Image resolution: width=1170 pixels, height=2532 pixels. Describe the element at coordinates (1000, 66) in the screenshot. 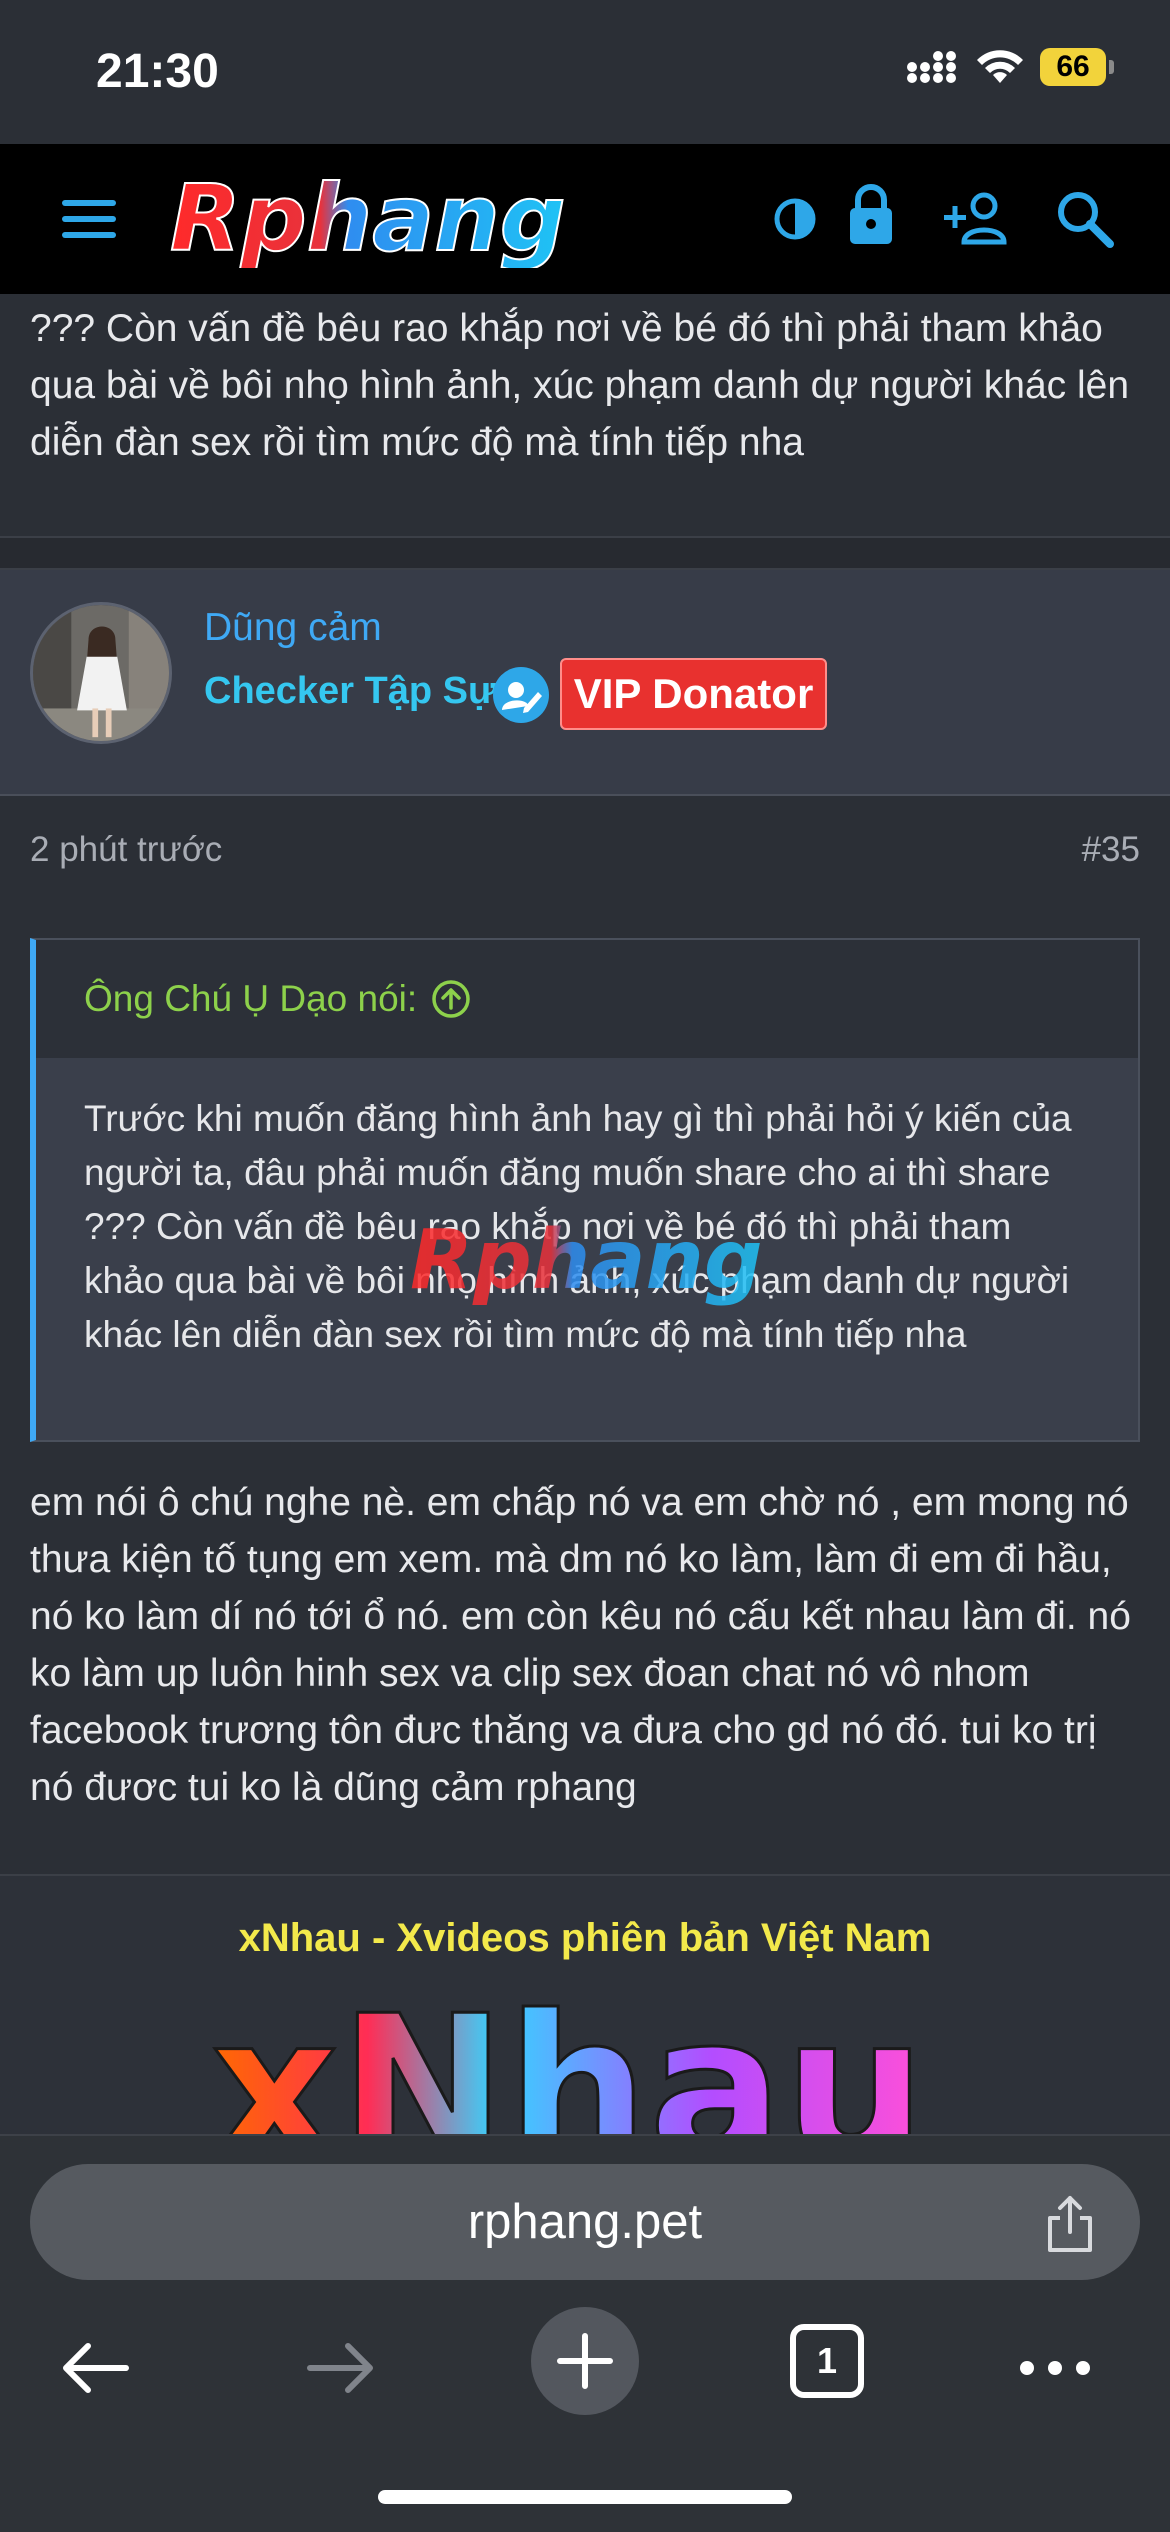

I see `wifi-icon` at that location.